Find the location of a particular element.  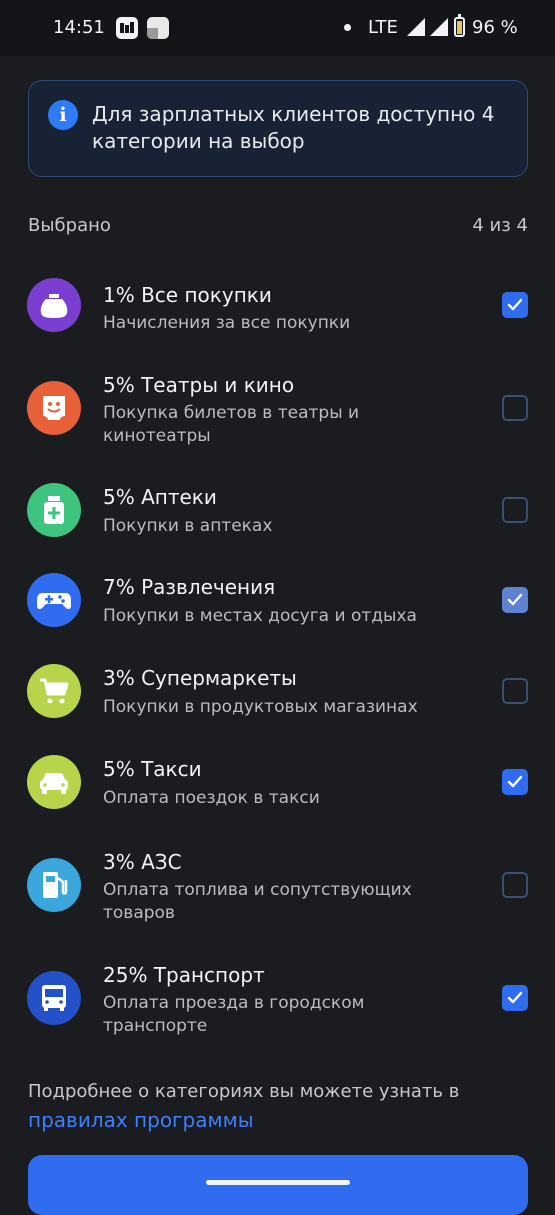

category-title: 7% Развлечения is located at coordinates (189, 587).